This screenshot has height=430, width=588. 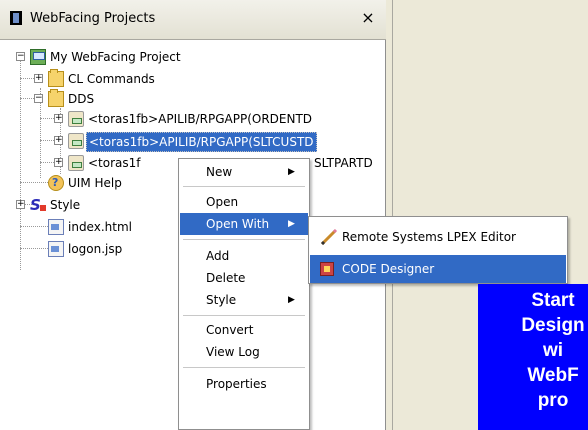 What do you see at coordinates (388, 269) in the screenshot?
I see `menu-item-label: CODE Designer` at bounding box center [388, 269].